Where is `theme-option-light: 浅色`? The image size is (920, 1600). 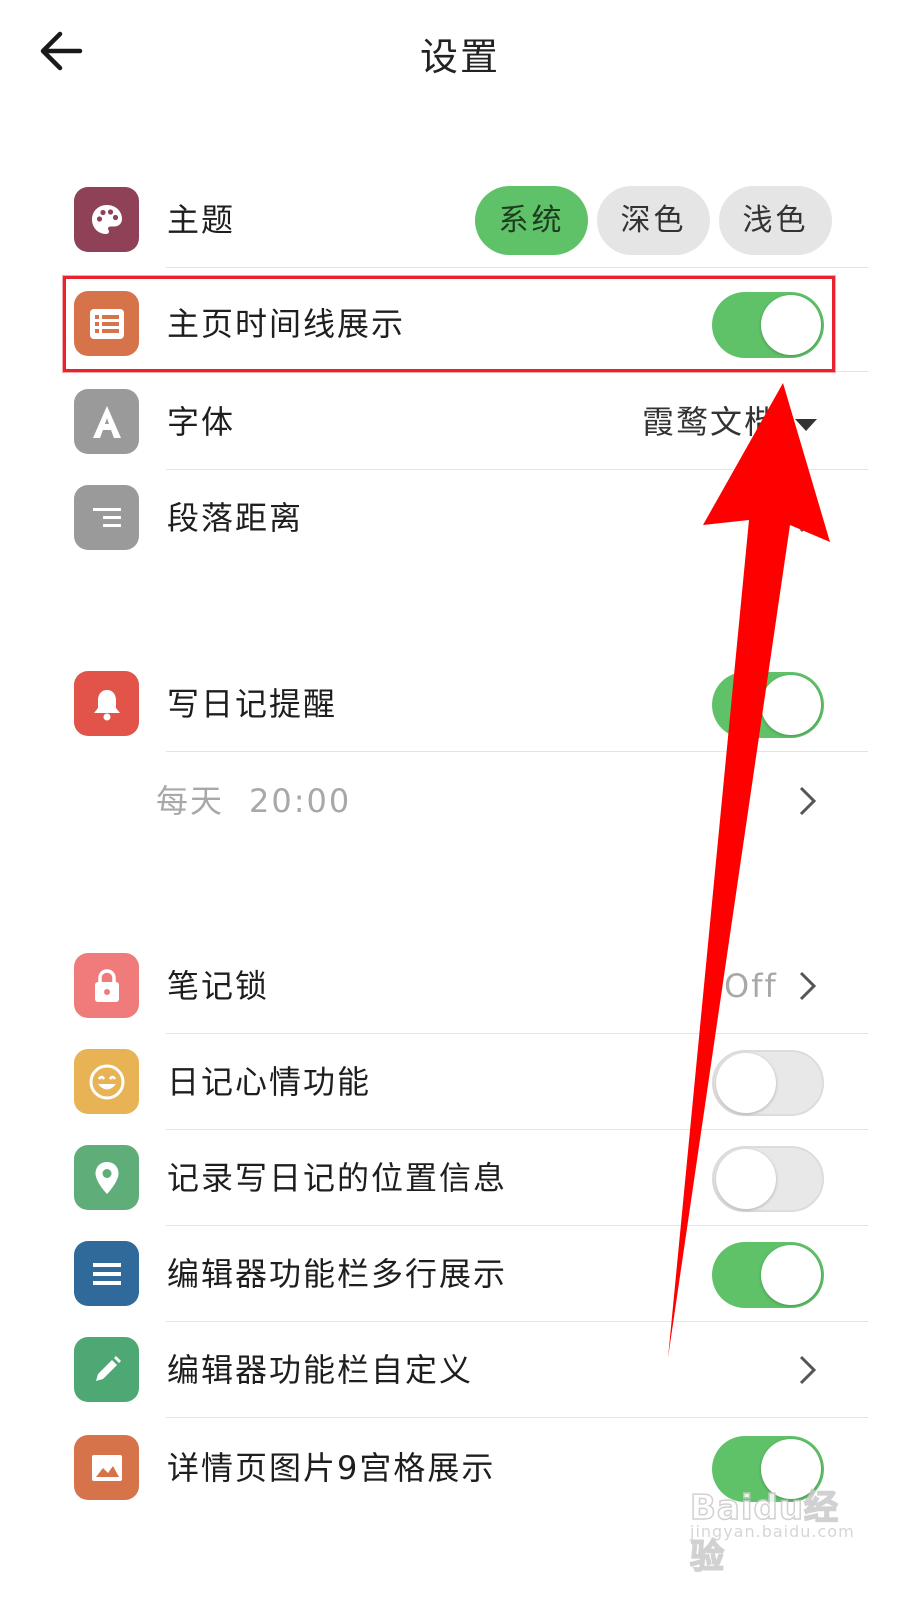 theme-option-light: 浅色 is located at coordinates (775, 220).